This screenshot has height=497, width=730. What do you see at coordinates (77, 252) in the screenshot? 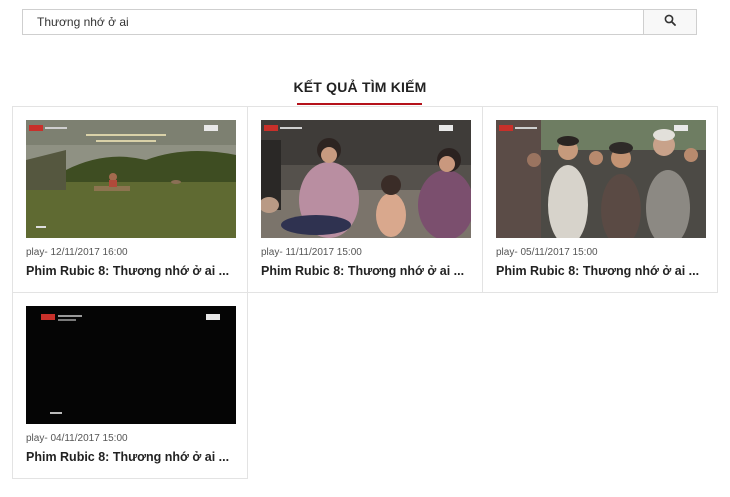
I see `result-date: play- 12/11/2017 16:00` at bounding box center [77, 252].